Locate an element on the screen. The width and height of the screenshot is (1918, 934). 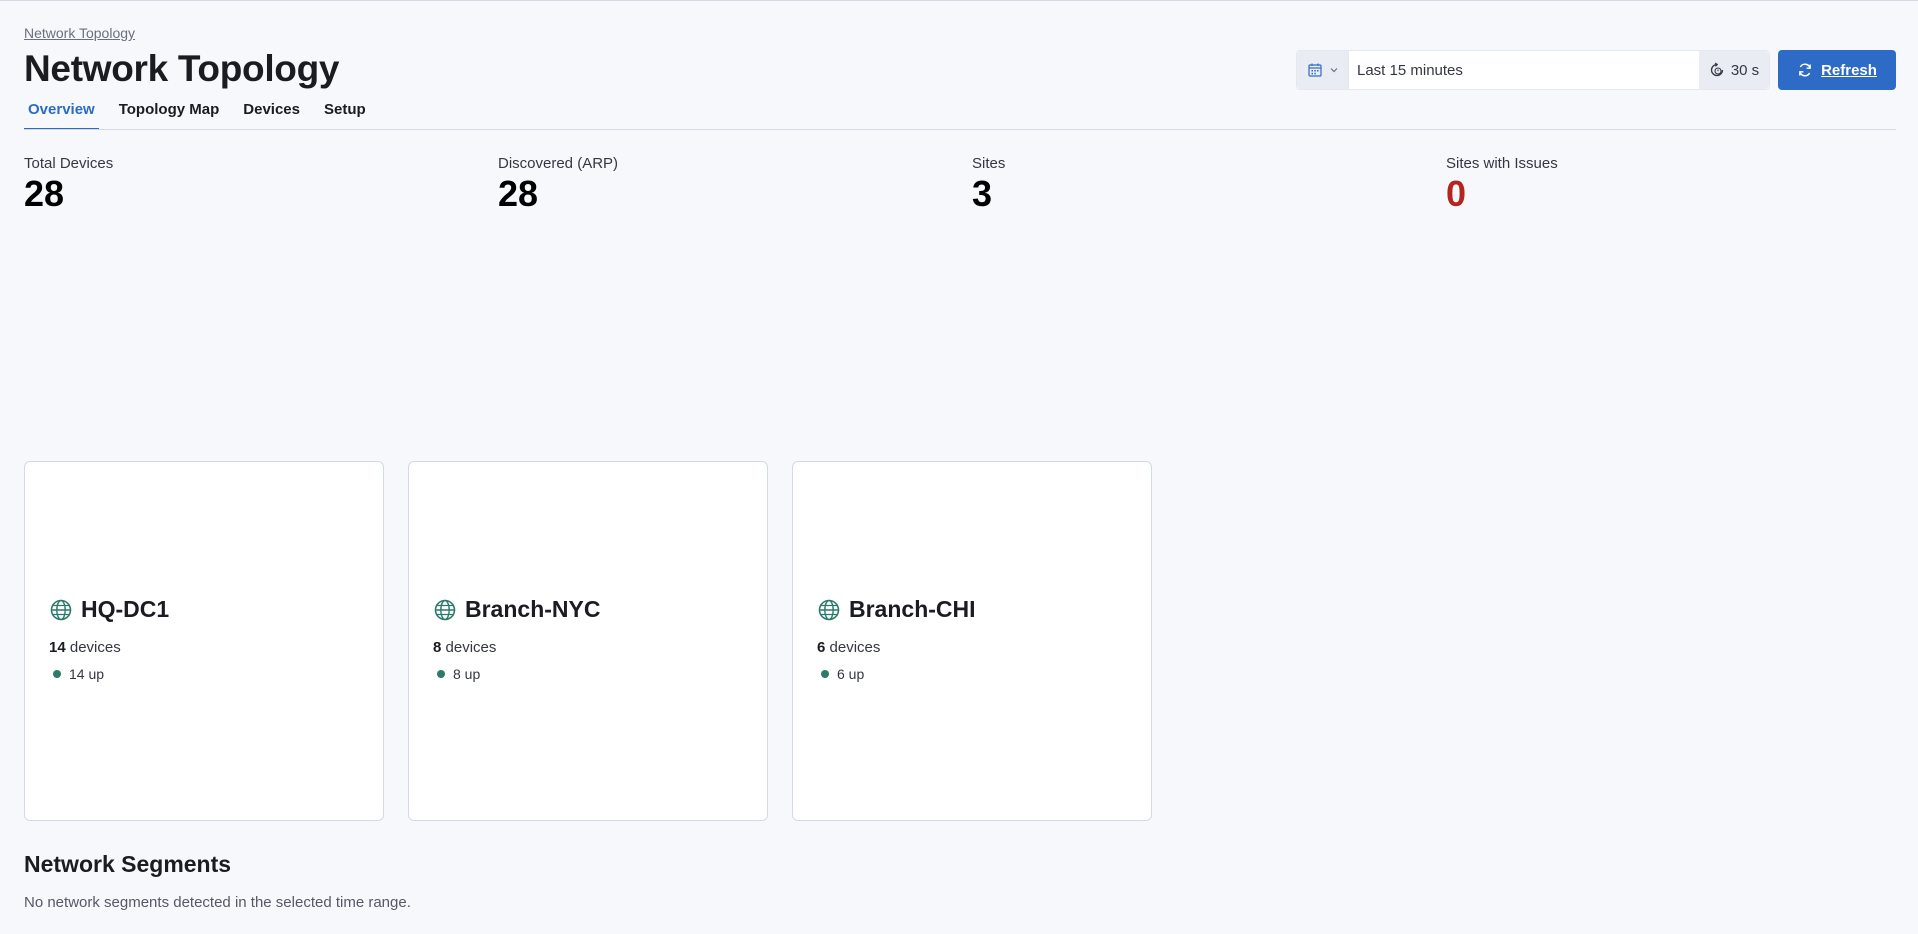
stat-sites-with-issues: Sites with Issues 0 is located at coordinates (1502, 184).